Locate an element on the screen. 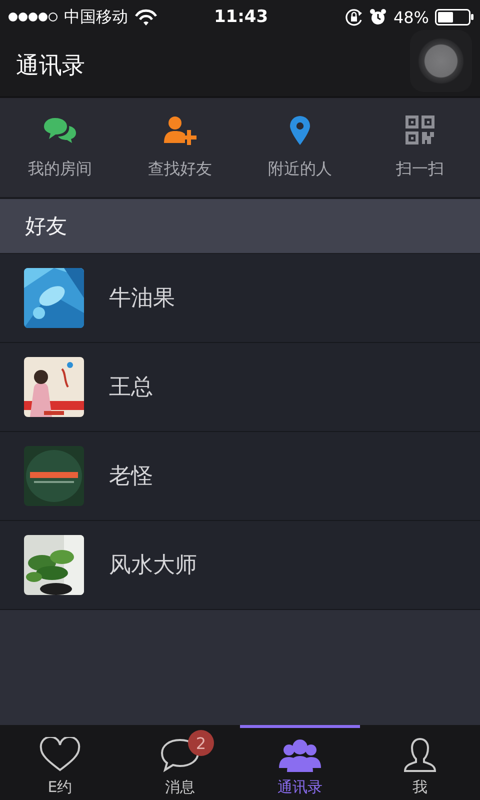 The image size is (480, 800). tab-button: 我 is located at coordinates (420, 762).